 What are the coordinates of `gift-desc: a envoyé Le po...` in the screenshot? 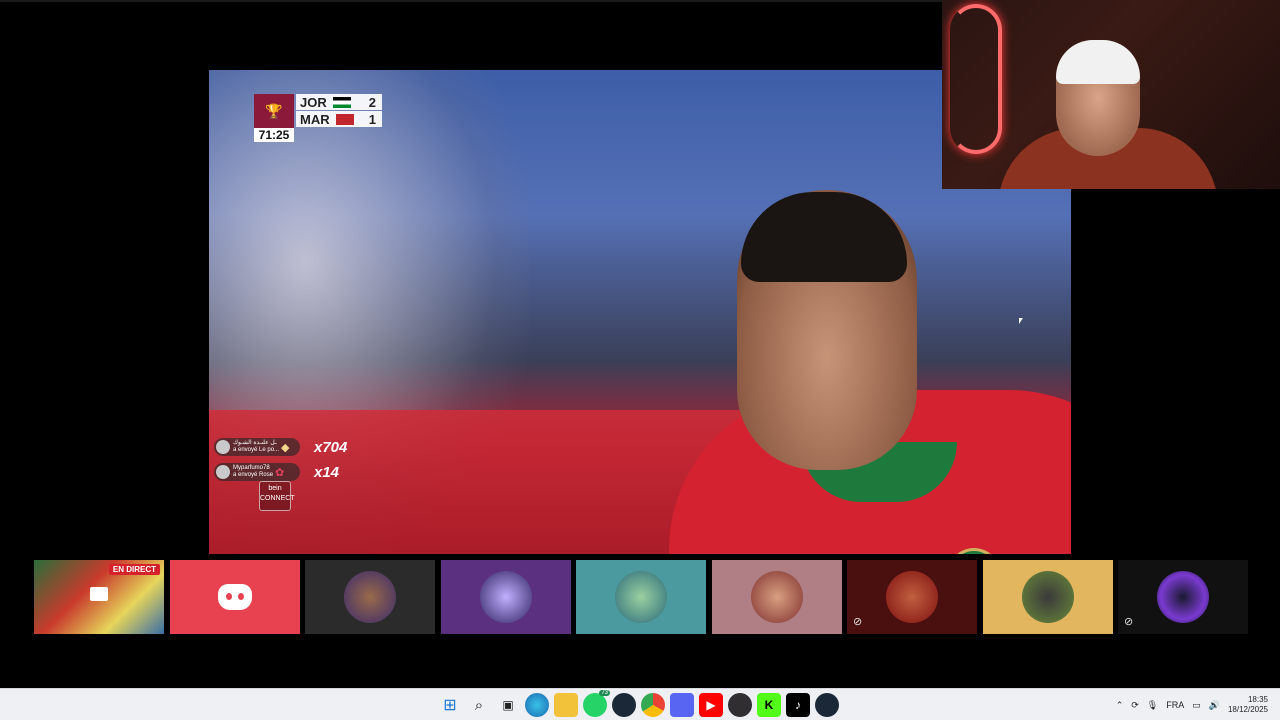 It's located at (256, 450).